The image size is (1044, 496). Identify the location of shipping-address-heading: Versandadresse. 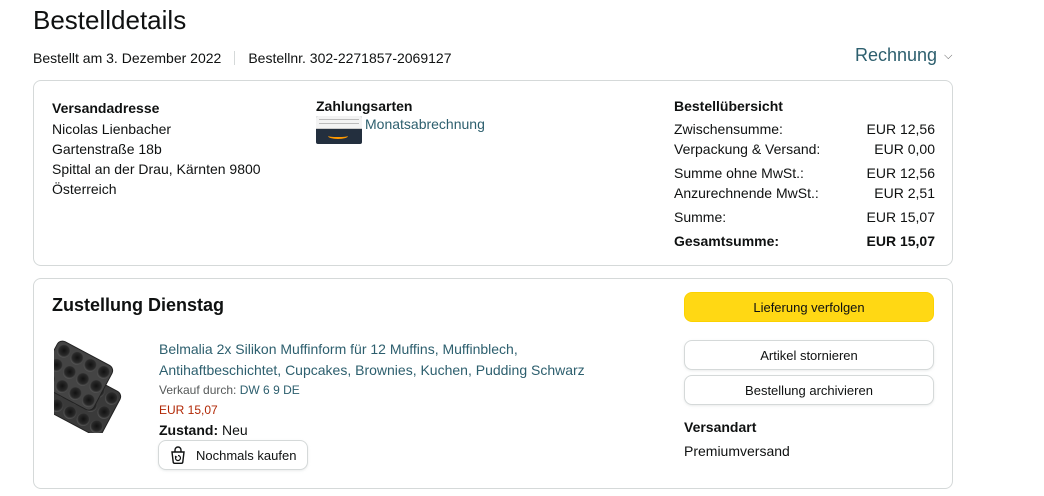
(106, 108).